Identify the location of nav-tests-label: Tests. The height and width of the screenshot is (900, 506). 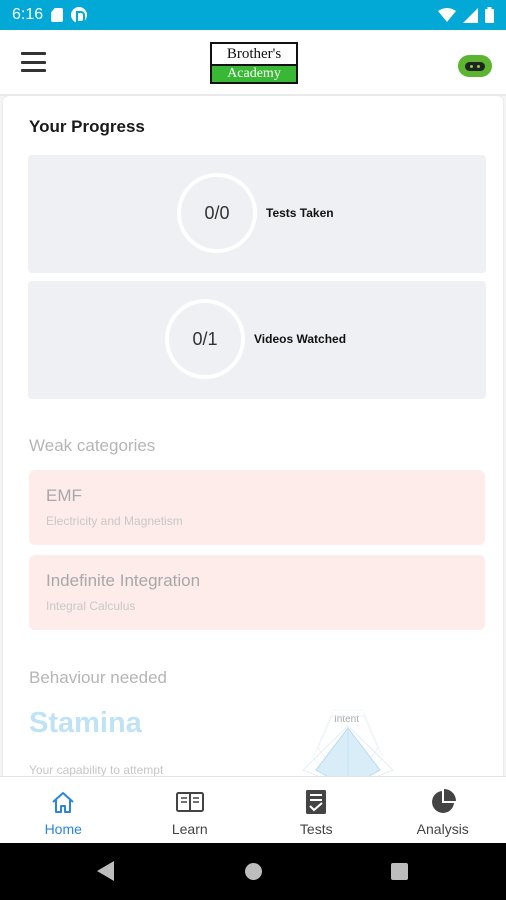
(316, 829).